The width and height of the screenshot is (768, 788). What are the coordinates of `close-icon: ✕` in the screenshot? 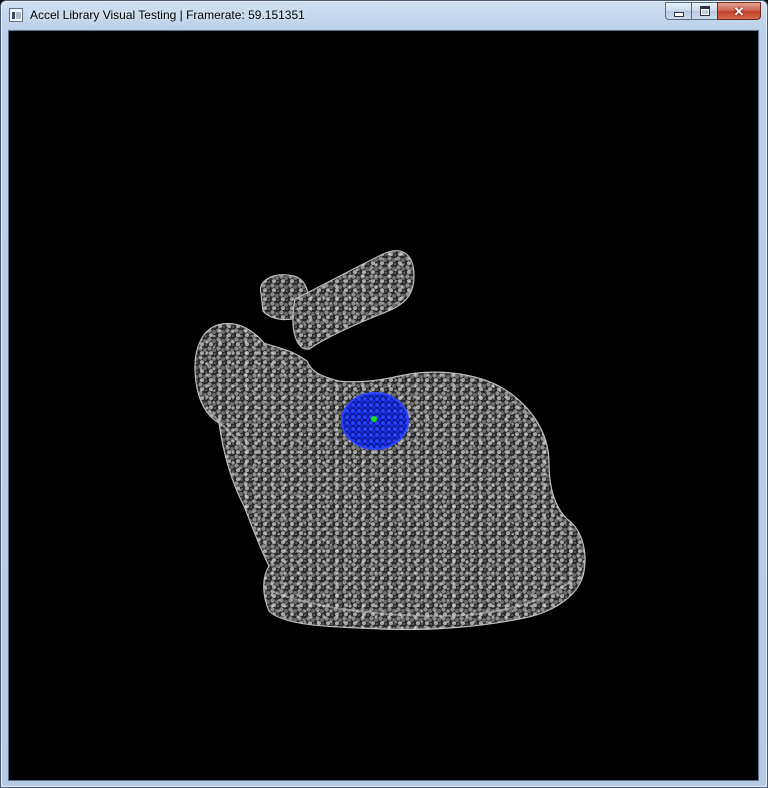 It's located at (739, 11).